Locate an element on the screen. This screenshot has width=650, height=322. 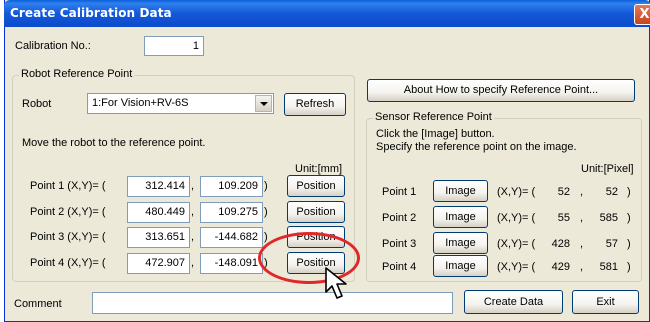
comment-input is located at coordinates (272, 303).